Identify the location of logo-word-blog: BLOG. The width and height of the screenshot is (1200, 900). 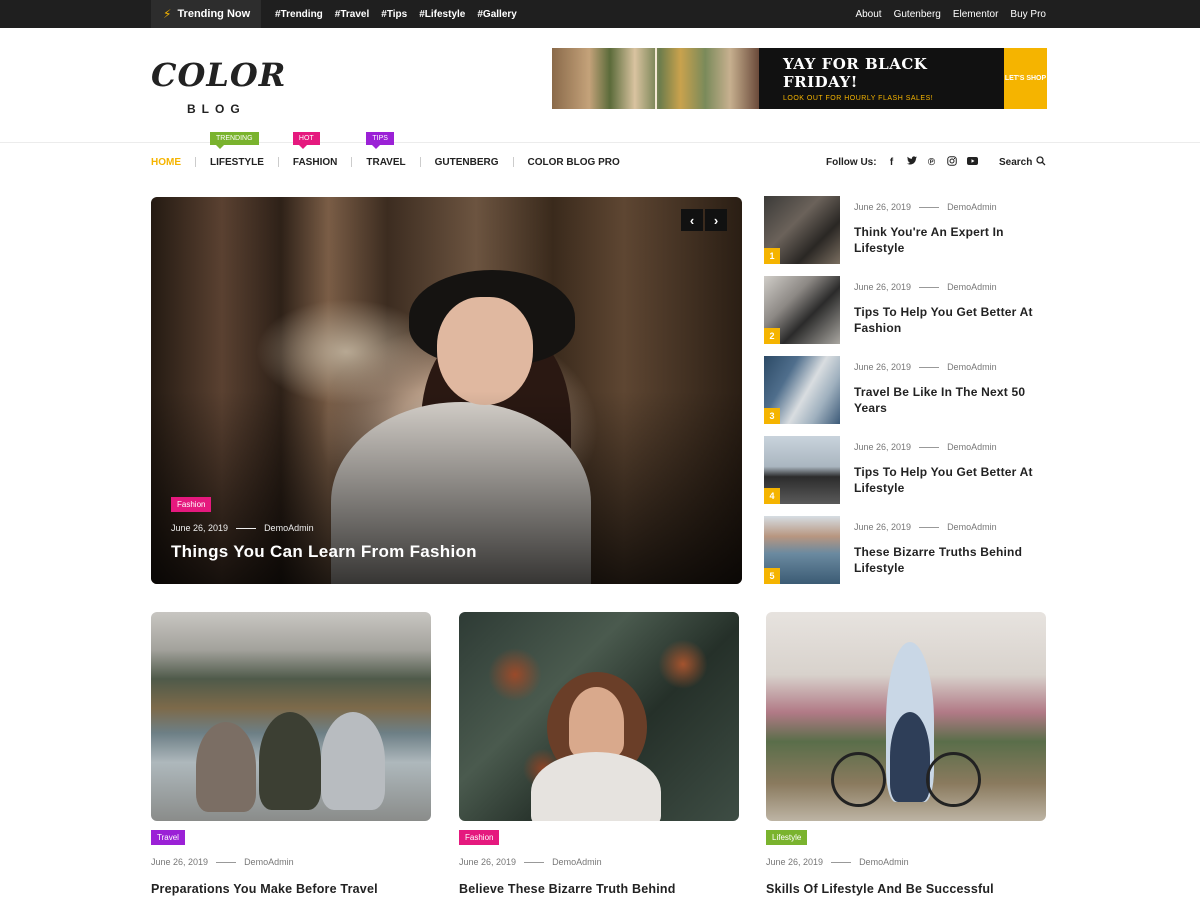
(216, 109).